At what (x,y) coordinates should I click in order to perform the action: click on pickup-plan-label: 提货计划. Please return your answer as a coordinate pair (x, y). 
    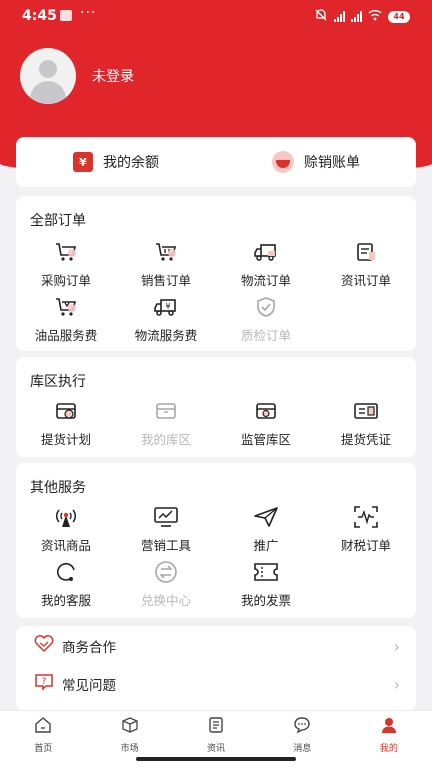
    Looking at the image, I should click on (65, 439).